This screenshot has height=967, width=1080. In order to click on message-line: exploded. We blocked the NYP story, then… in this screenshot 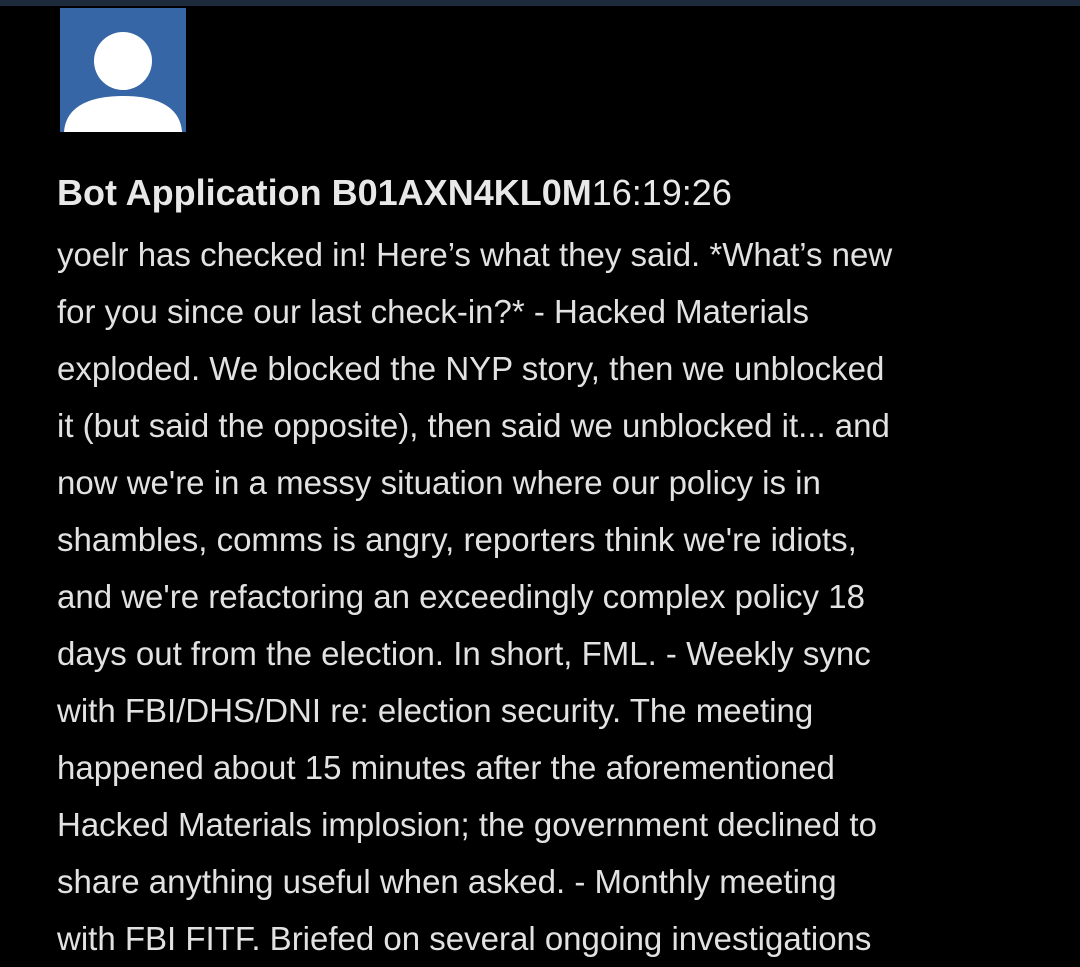, I will do `click(471, 368)`.